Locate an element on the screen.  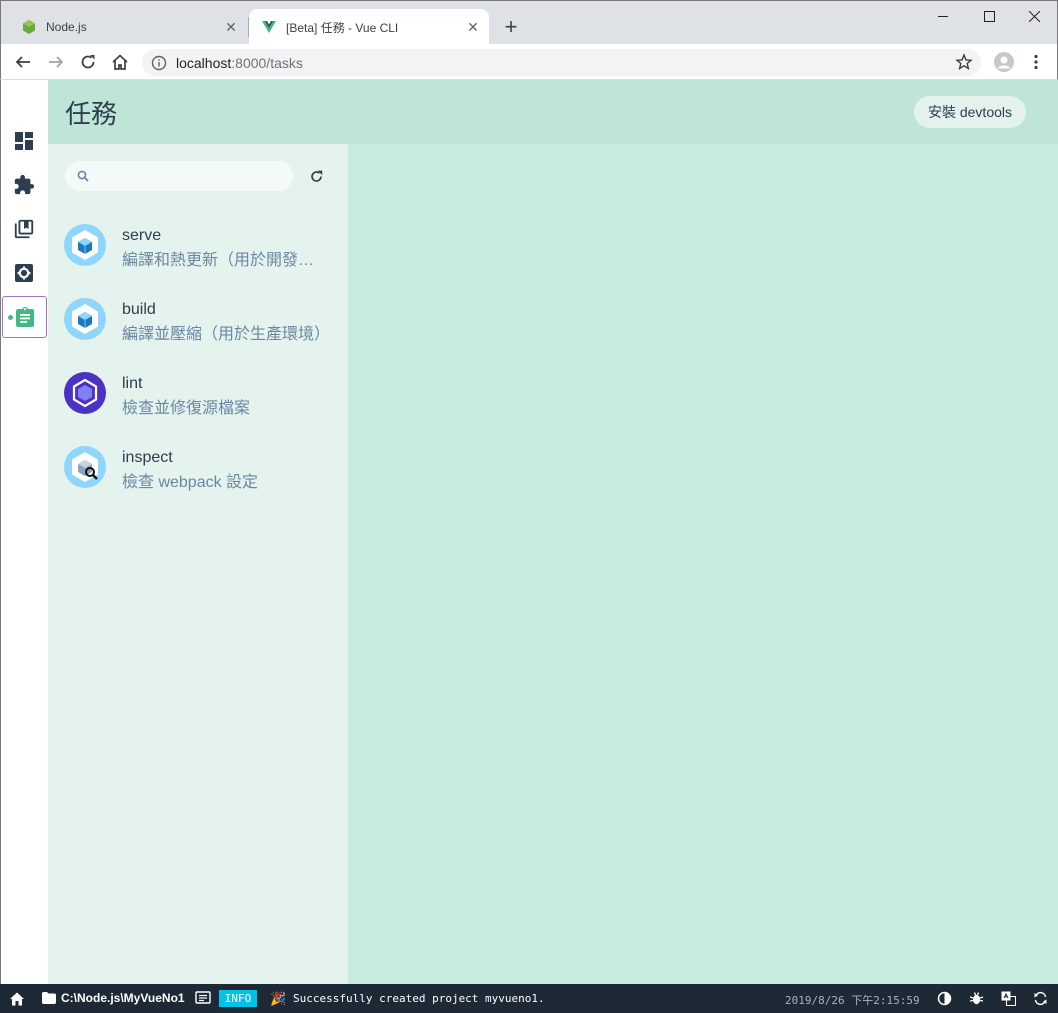
task-item-build: build 編譯並壓縮（用於生產環境） is located at coordinates (198, 335).